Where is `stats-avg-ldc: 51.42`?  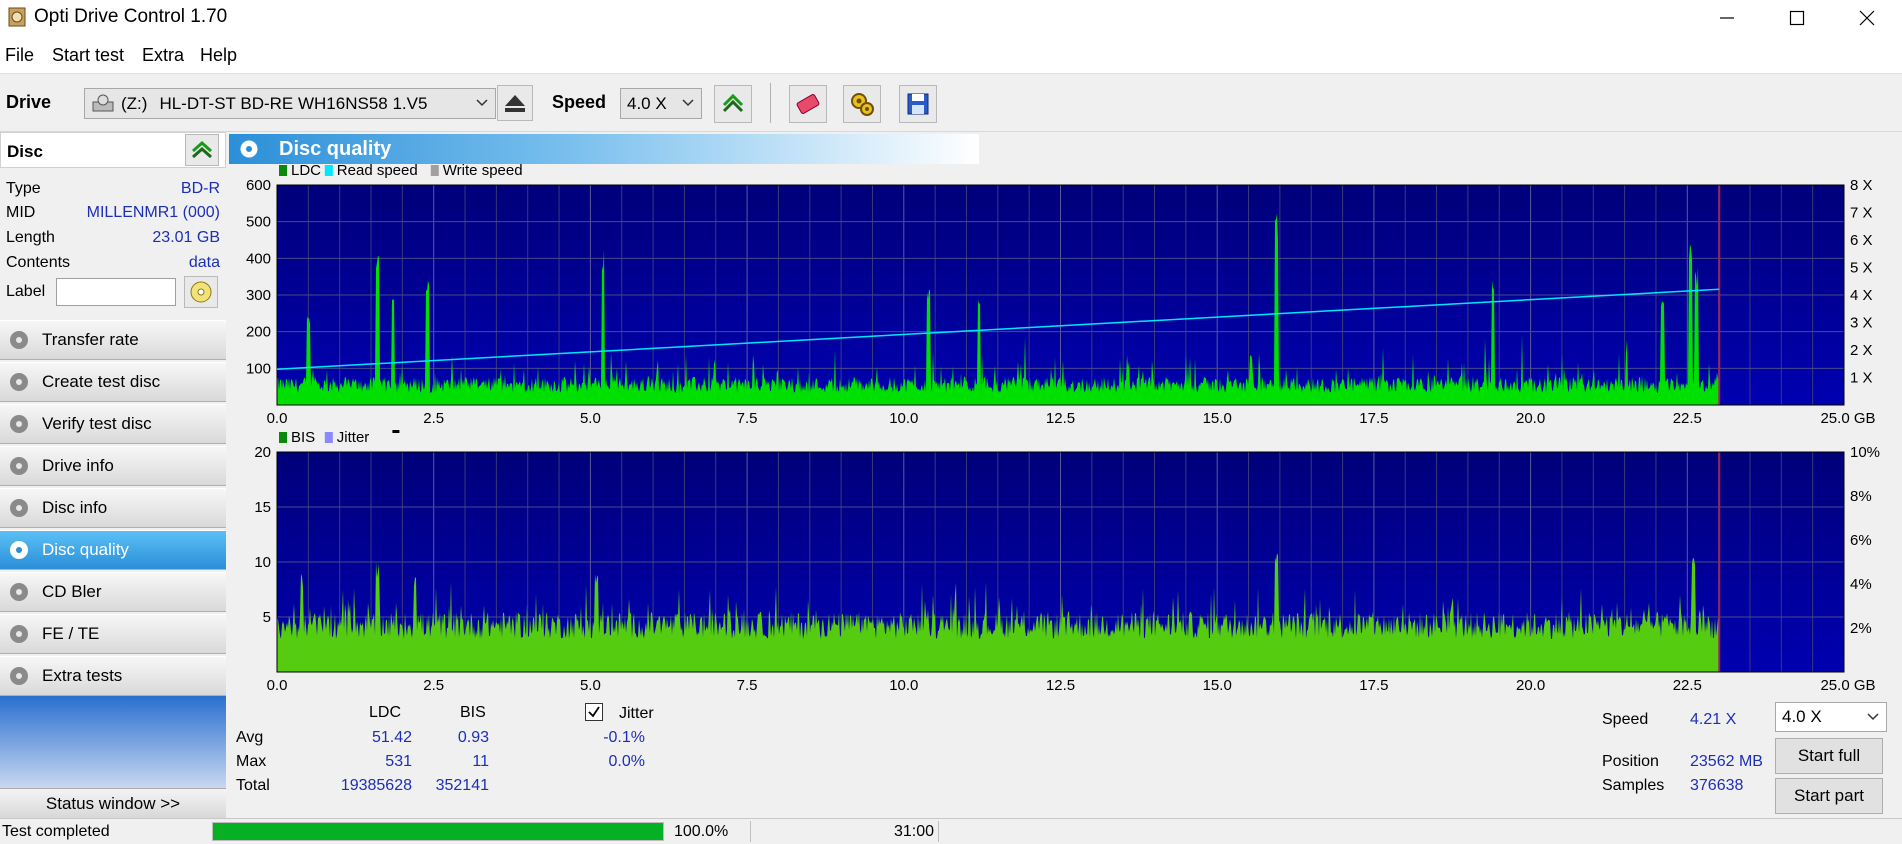 stats-avg-ldc: 51.42 is located at coordinates (391, 737).